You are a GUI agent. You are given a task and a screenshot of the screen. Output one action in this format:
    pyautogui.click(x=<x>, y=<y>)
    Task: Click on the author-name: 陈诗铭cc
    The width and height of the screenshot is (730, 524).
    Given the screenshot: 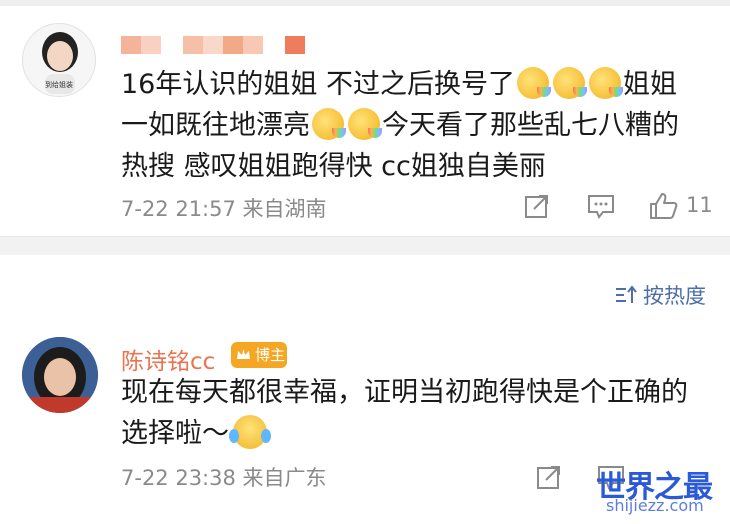 What is the action you would take?
    pyautogui.click(x=168, y=359)
    